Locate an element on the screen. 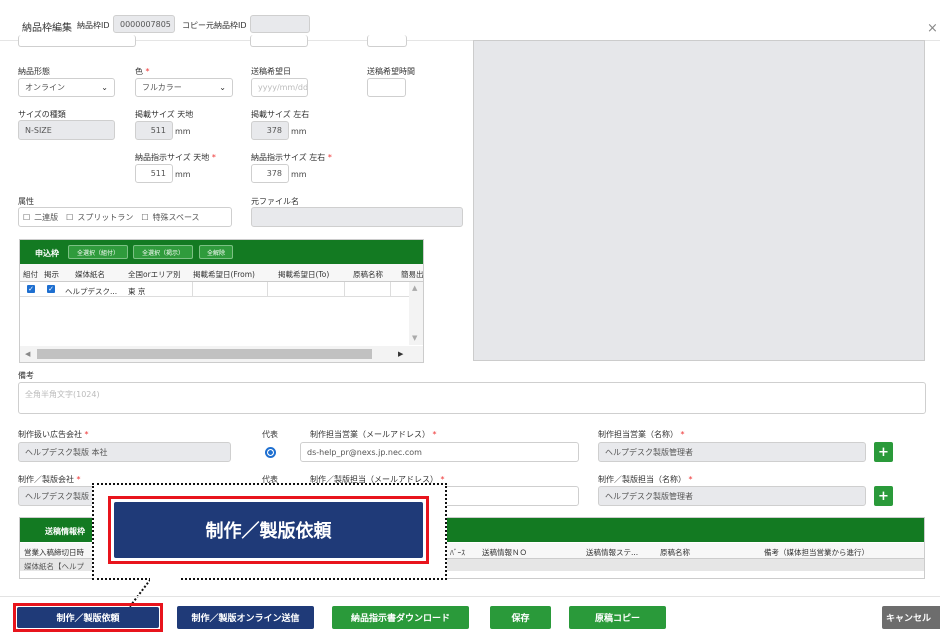 The width and height of the screenshot is (940, 635). delivery-format-value: オンライン is located at coordinates (45, 87).